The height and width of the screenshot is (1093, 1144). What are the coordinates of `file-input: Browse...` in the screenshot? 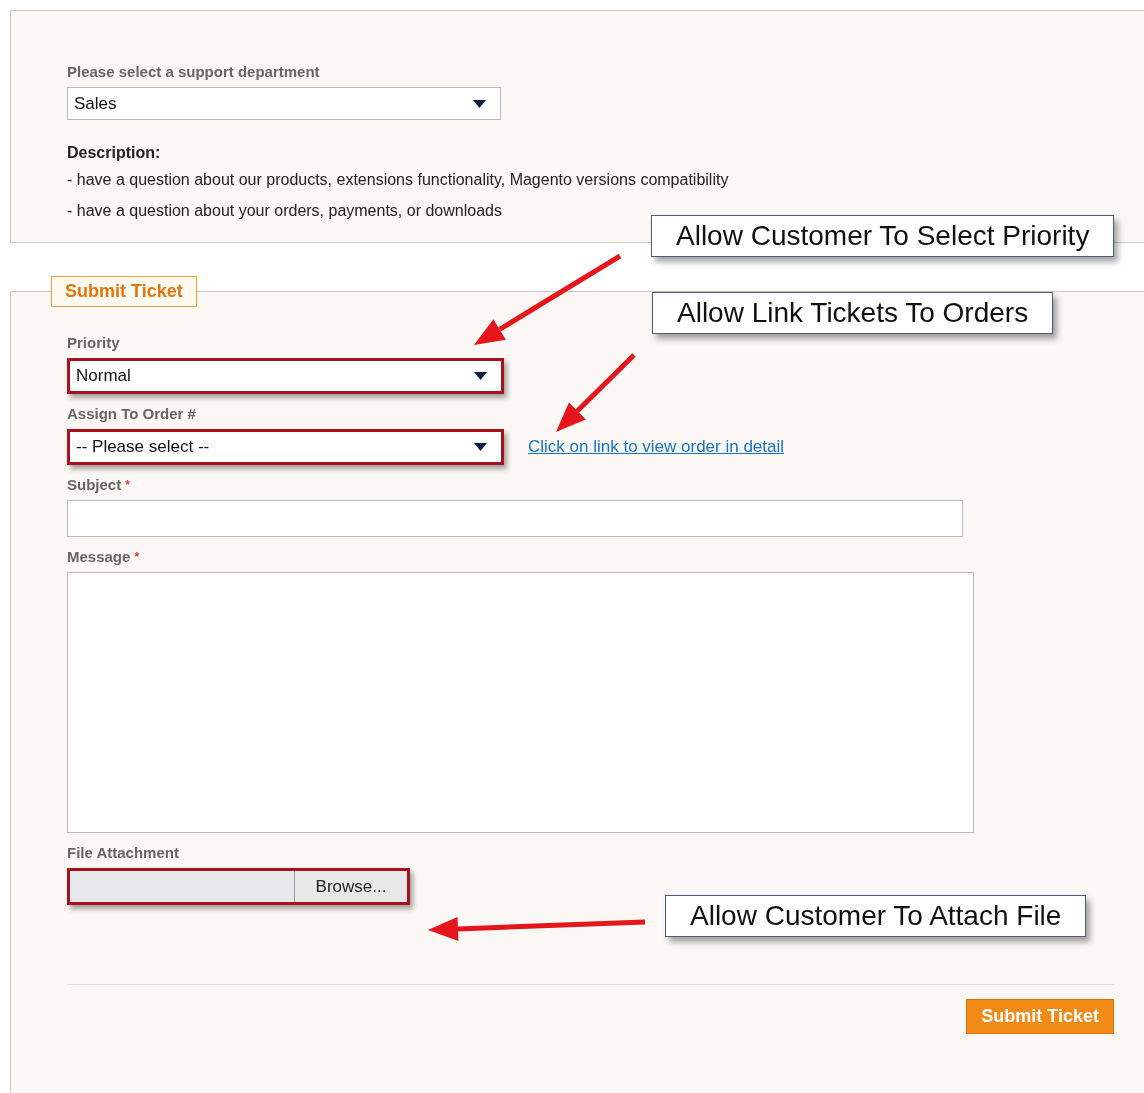 It's located at (238, 886).